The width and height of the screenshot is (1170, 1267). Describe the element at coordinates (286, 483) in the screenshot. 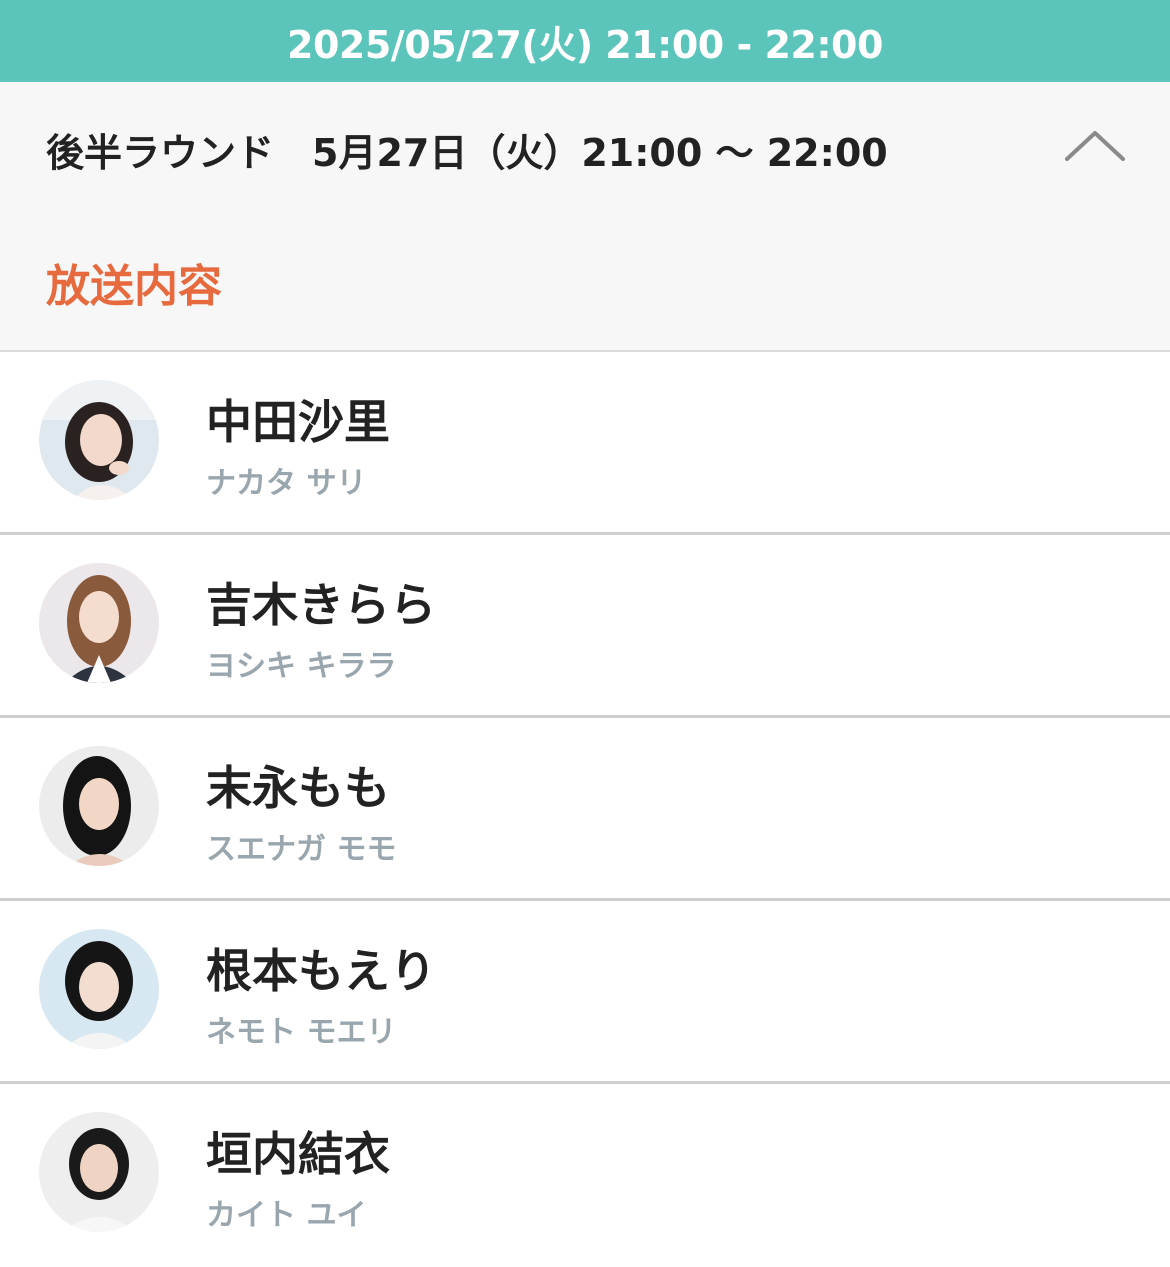

I see `performer-kana: ナカタ サリ` at that location.